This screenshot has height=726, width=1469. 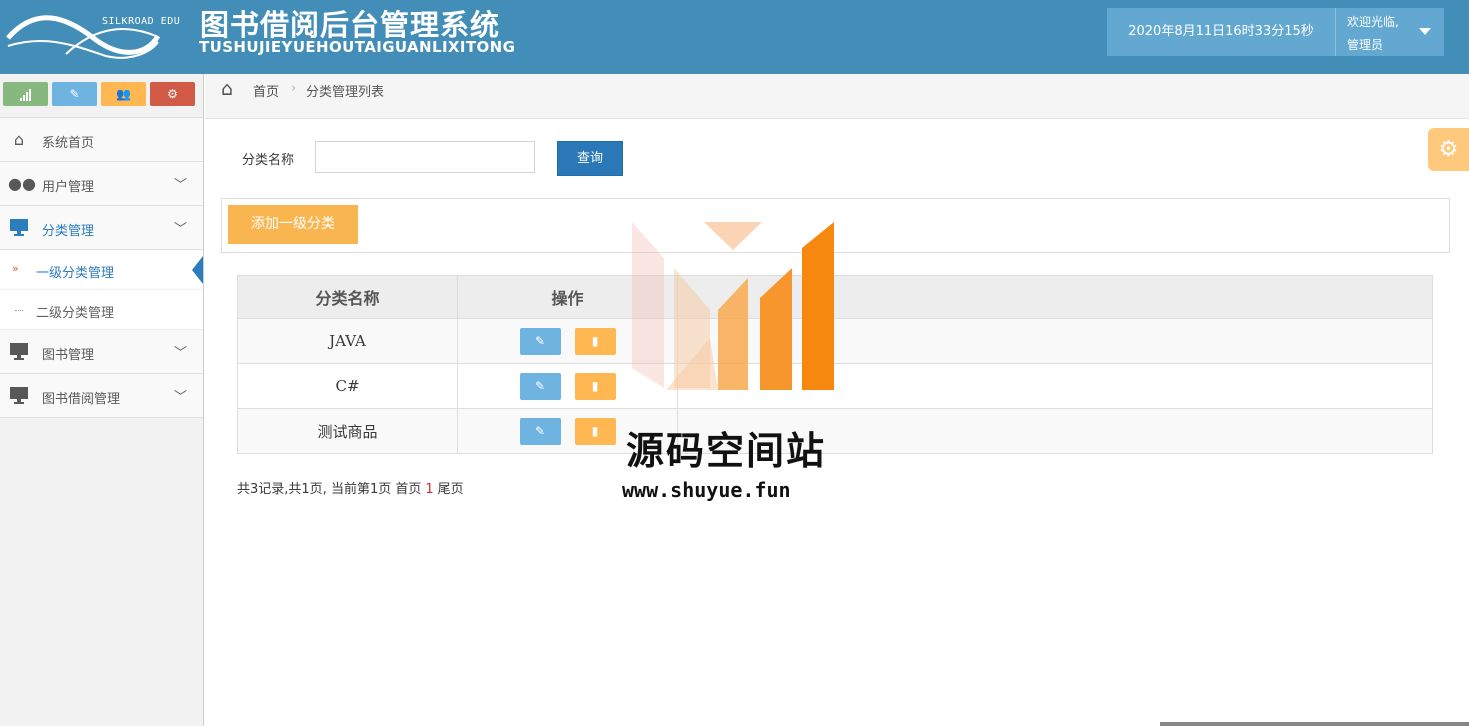 What do you see at coordinates (1365, 45) in the screenshot?
I see `user-role: 管理员` at bounding box center [1365, 45].